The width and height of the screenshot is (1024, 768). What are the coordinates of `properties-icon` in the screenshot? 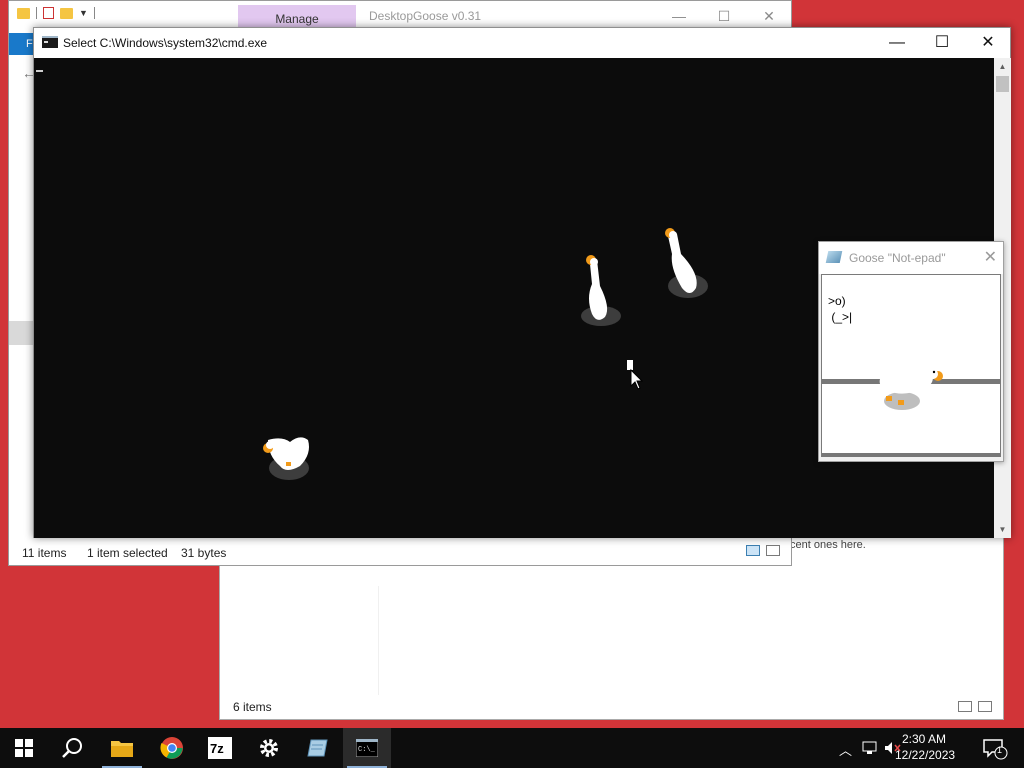 It's located at (48, 13).